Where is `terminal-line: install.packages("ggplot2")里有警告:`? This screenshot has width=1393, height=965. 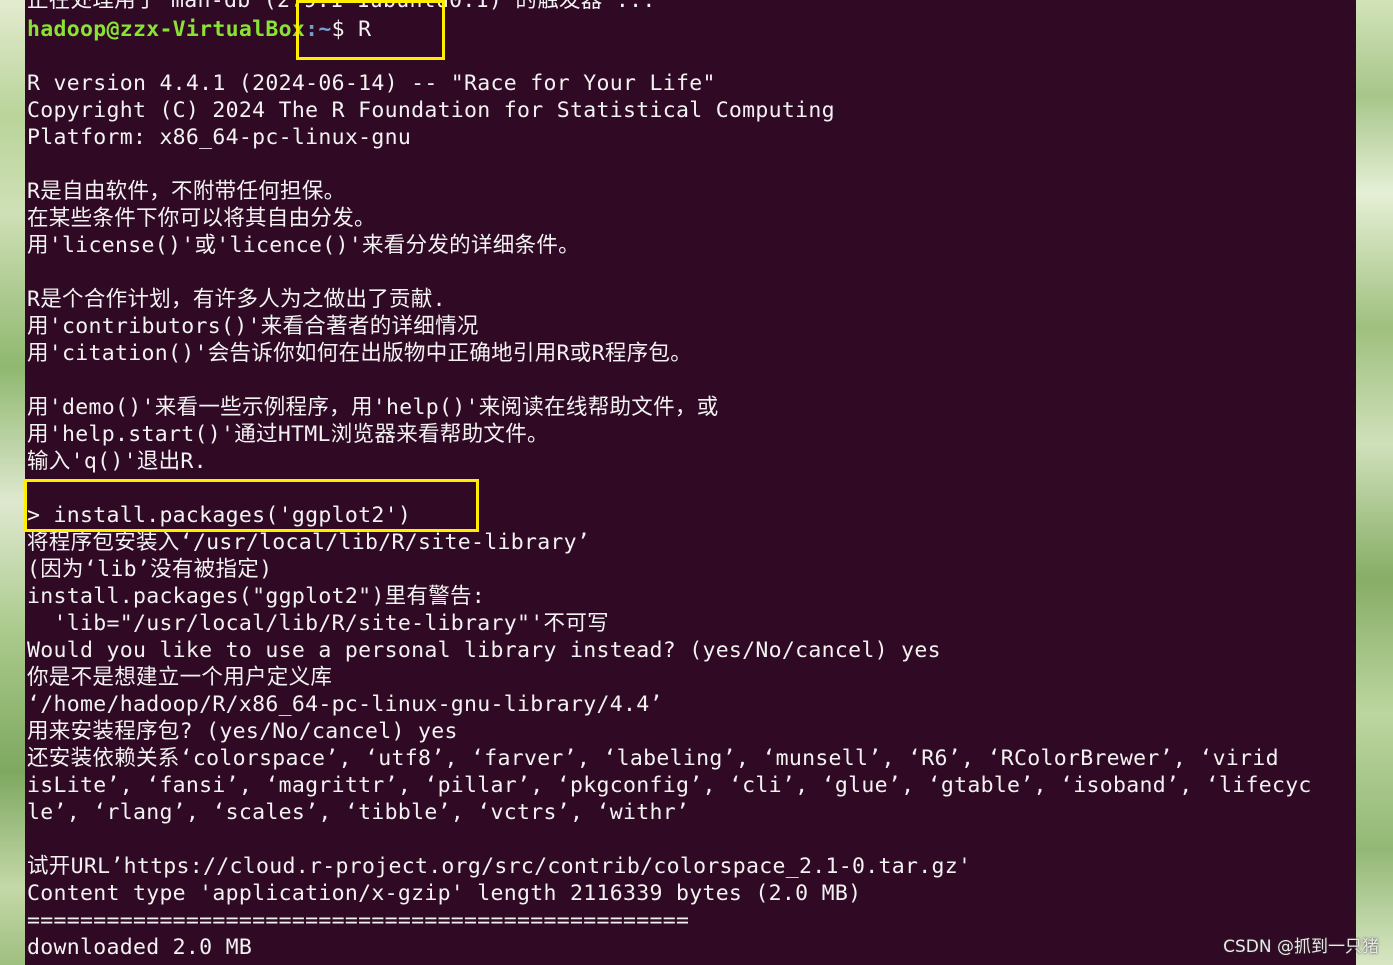
terminal-line: install.packages("ggplot2")里有警告: is located at coordinates (256, 596).